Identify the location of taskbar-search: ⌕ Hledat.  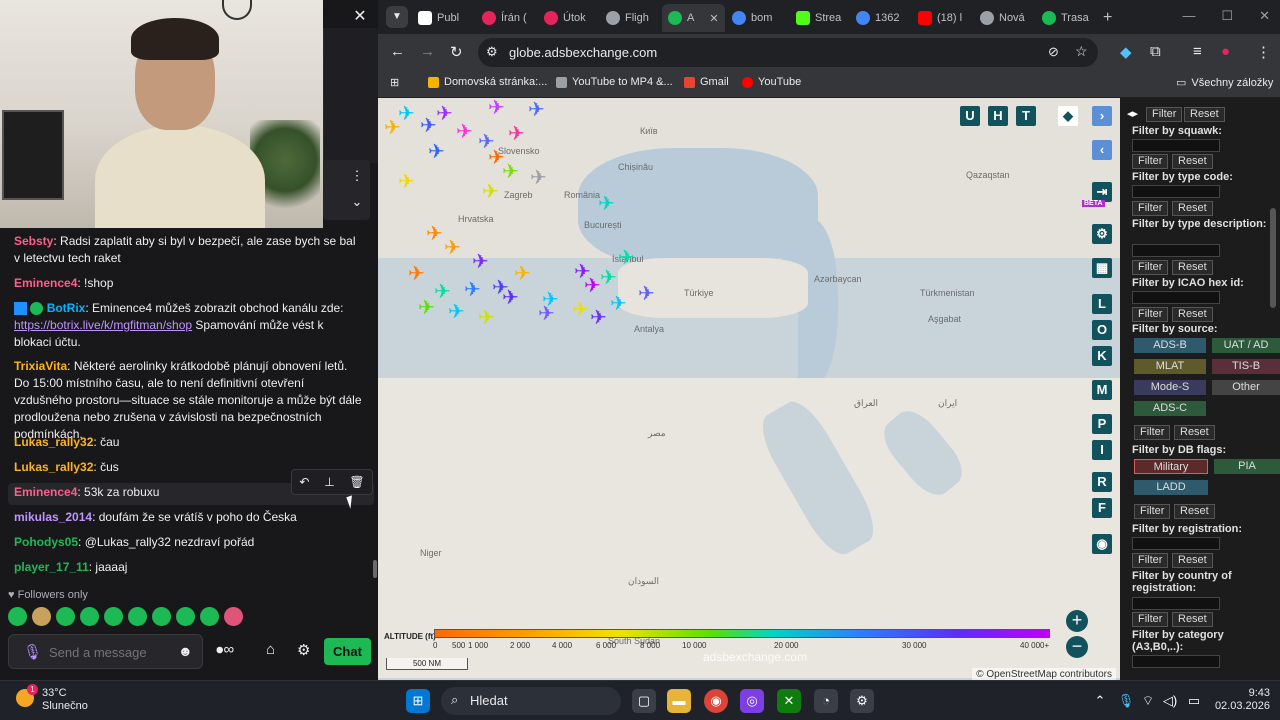
(531, 701).